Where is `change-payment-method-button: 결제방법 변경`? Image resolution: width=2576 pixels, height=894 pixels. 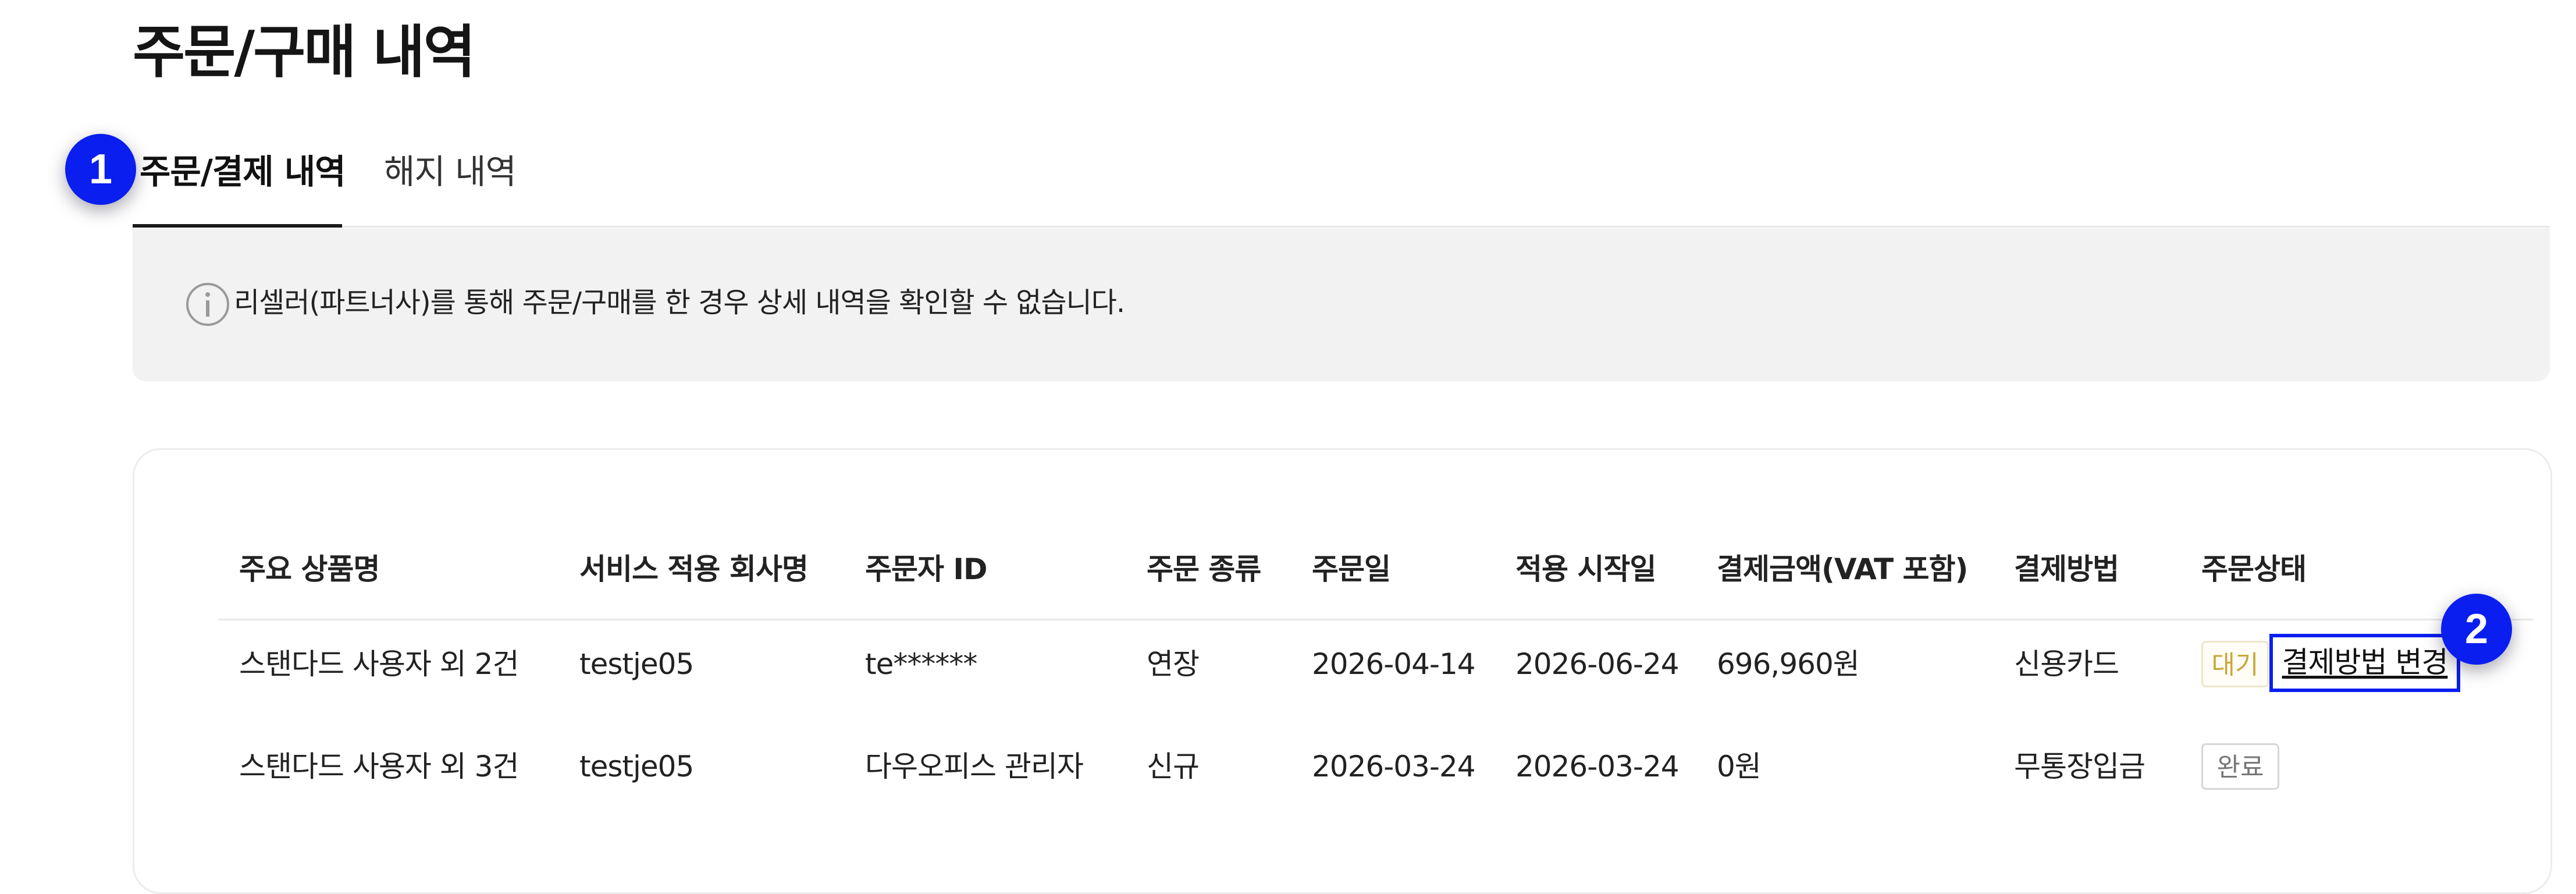
change-payment-method-button: 결제방법 변경 is located at coordinates (2364, 663).